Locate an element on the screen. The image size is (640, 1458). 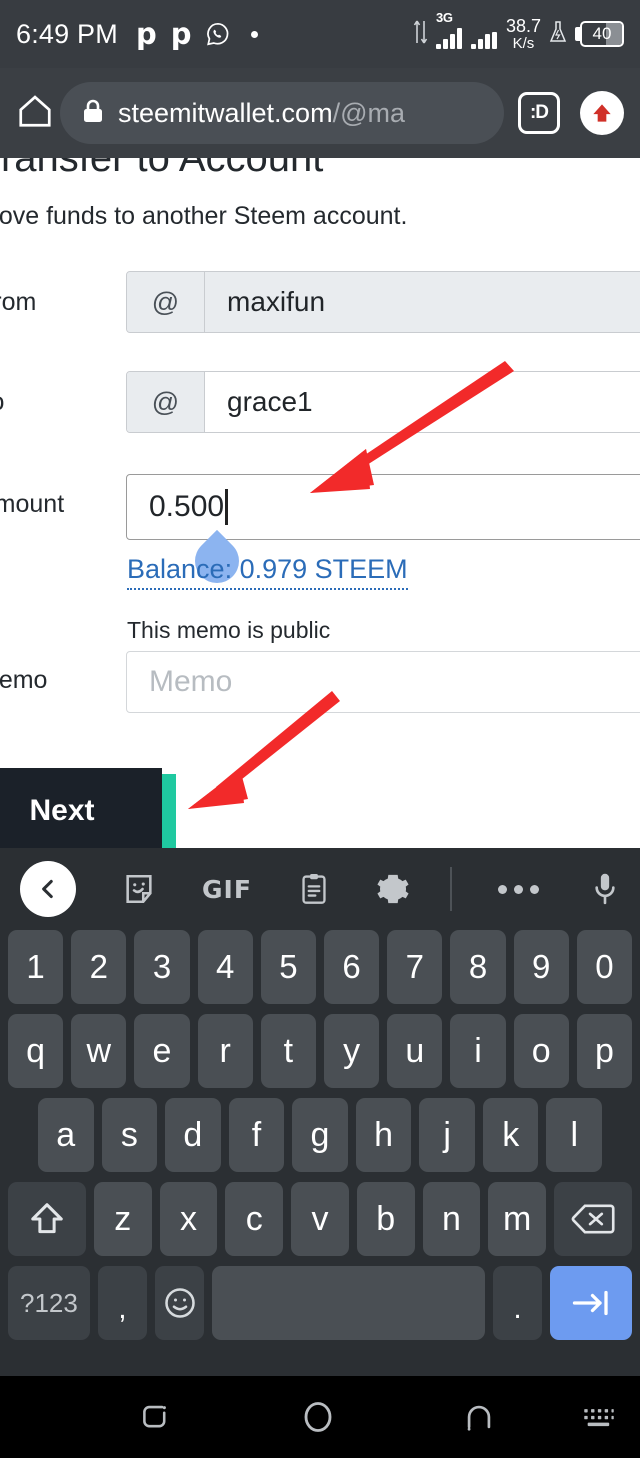
key-a: a is located at coordinates (65, 1135).